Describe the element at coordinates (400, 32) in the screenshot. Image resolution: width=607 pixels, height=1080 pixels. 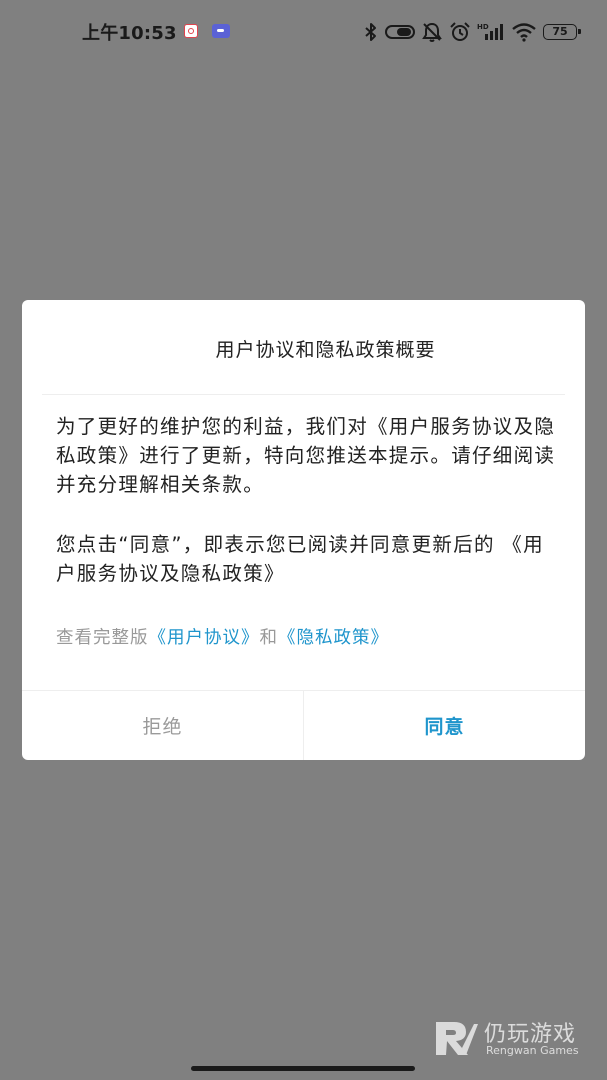
I see `vibrate-icon` at that location.